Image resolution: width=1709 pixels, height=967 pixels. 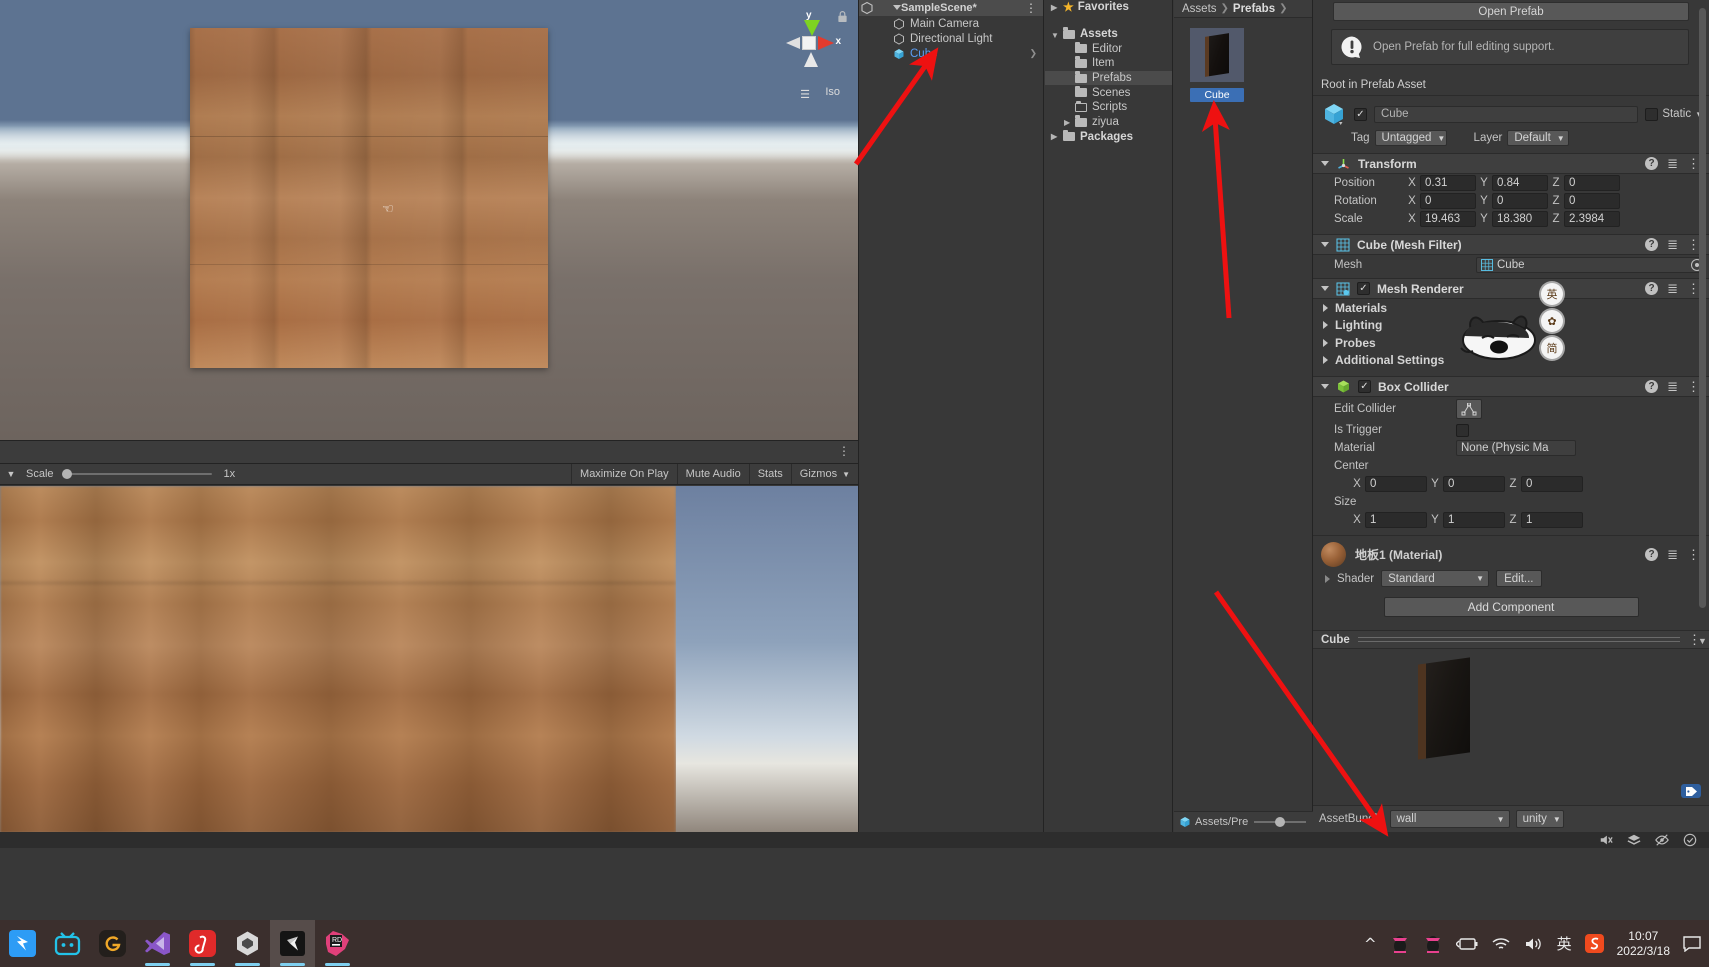 What do you see at coordinates (1108, 92) in the screenshot?
I see `project-tree-item-scenes: Scenes` at bounding box center [1108, 92].